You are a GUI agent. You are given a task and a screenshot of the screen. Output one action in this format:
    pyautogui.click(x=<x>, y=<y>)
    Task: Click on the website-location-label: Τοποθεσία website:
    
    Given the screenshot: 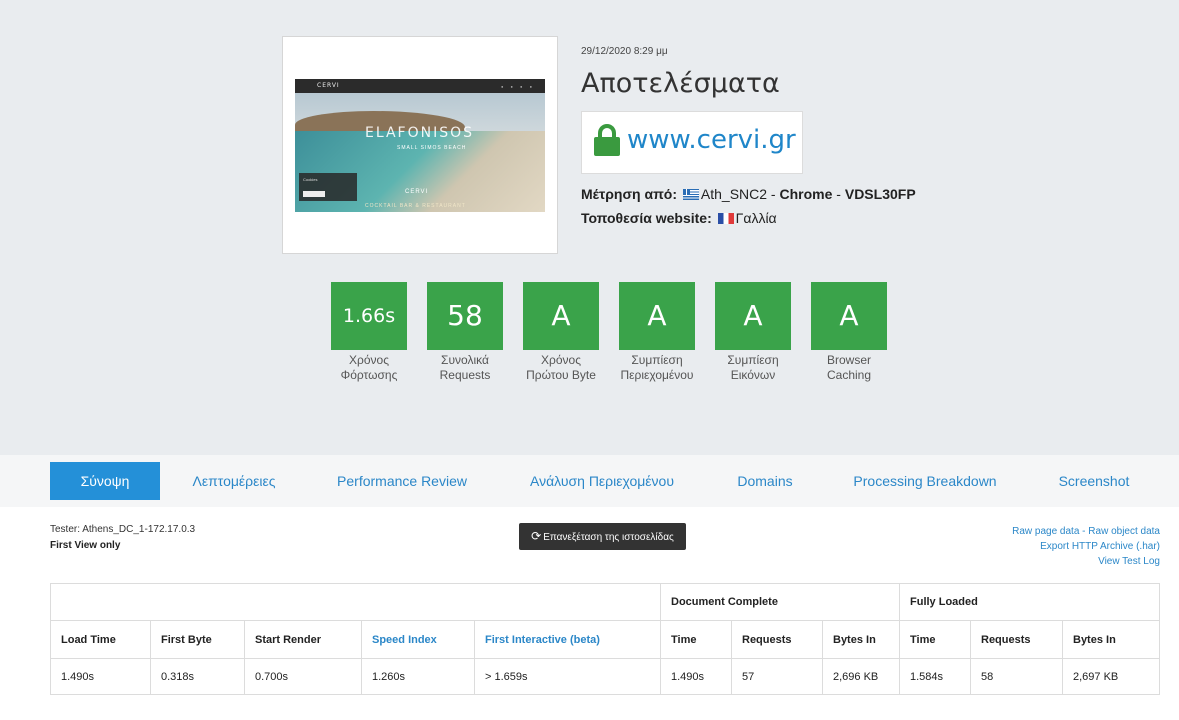 What is the action you would take?
    pyautogui.click(x=646, y=218)
    